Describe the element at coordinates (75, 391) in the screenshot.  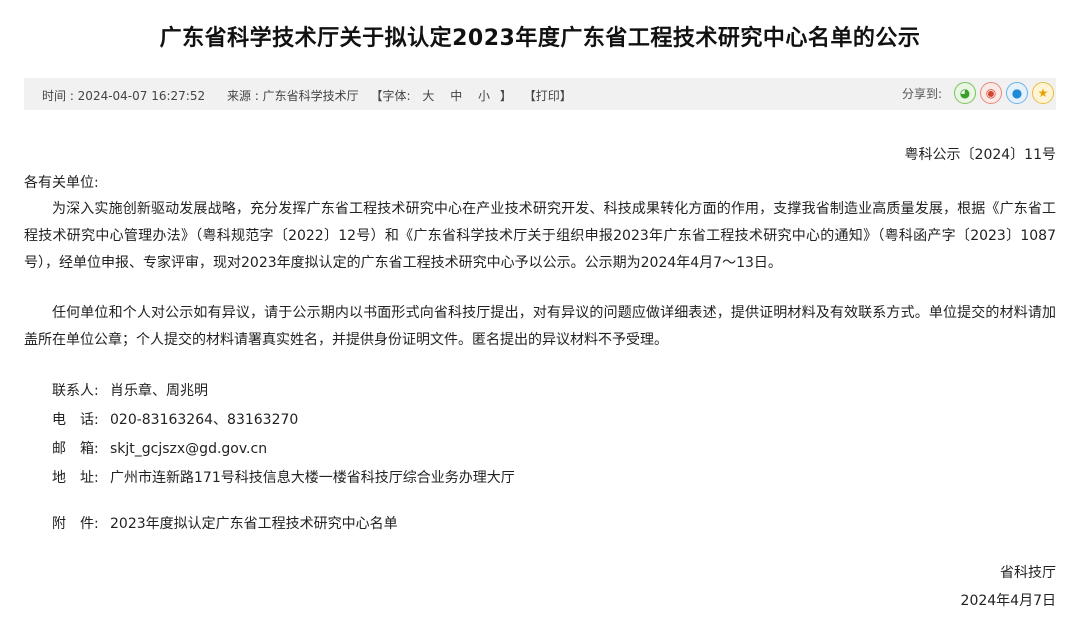
I see `contact-person-label: 联系人:` at that location.